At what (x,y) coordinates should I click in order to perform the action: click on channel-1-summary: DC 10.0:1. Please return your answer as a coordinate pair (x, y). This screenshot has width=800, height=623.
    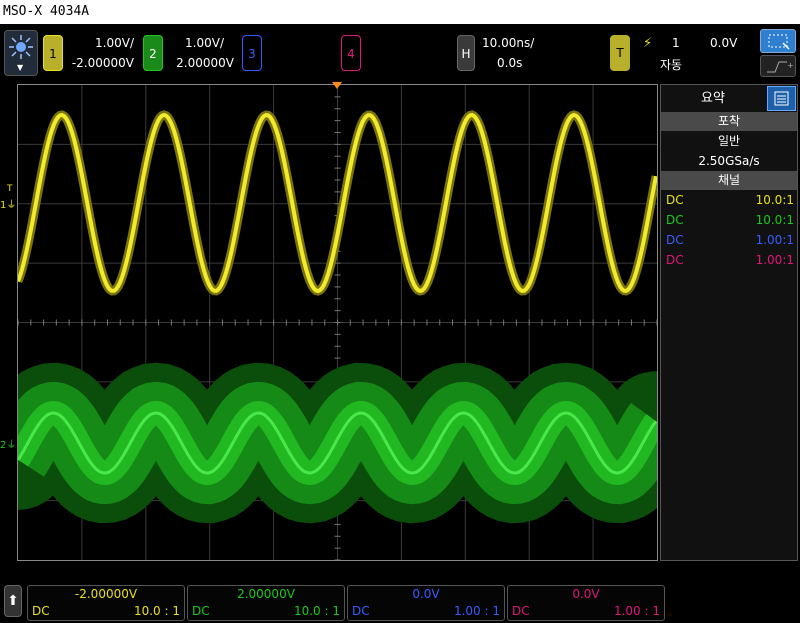
    Looking at the image, I should click on (730, 200).